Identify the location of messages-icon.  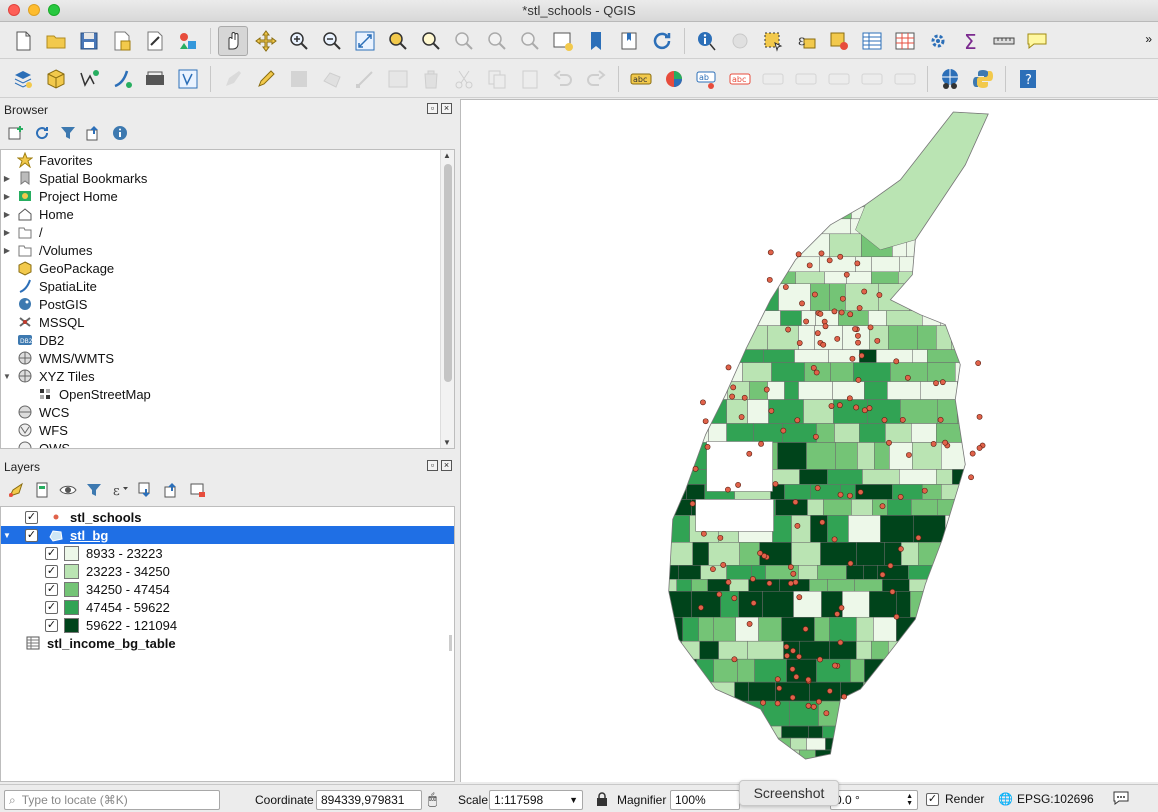
(1121, 798).